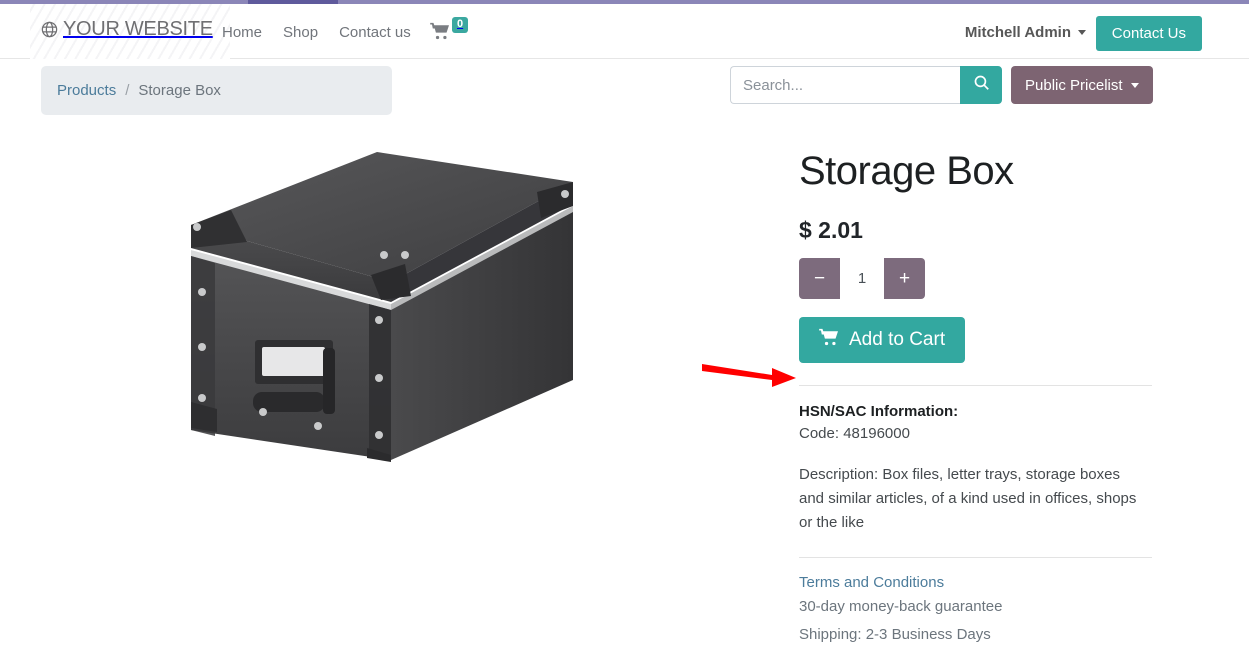 Image resolution: width=1249 pixels, height=647 pixels. I want to click on quantity-input, so click(862, 278).